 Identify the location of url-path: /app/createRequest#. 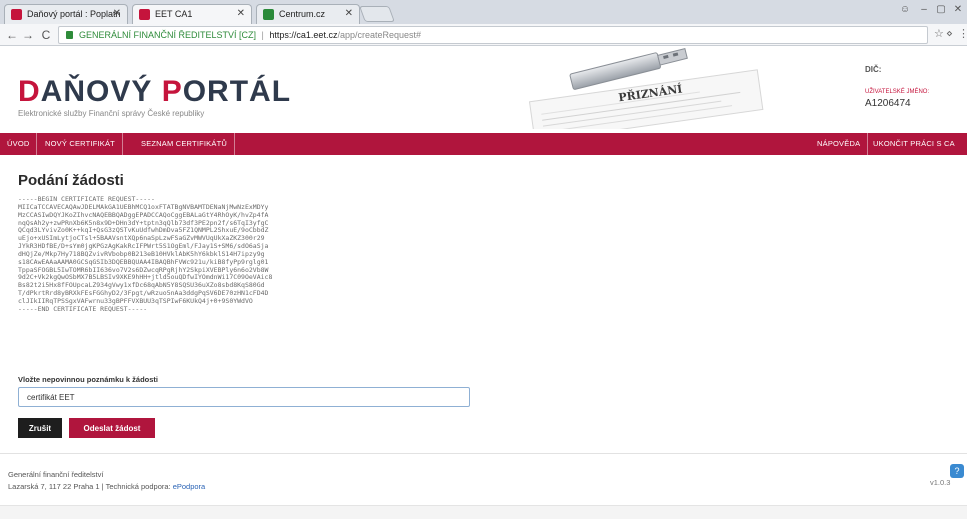
(379, 35).